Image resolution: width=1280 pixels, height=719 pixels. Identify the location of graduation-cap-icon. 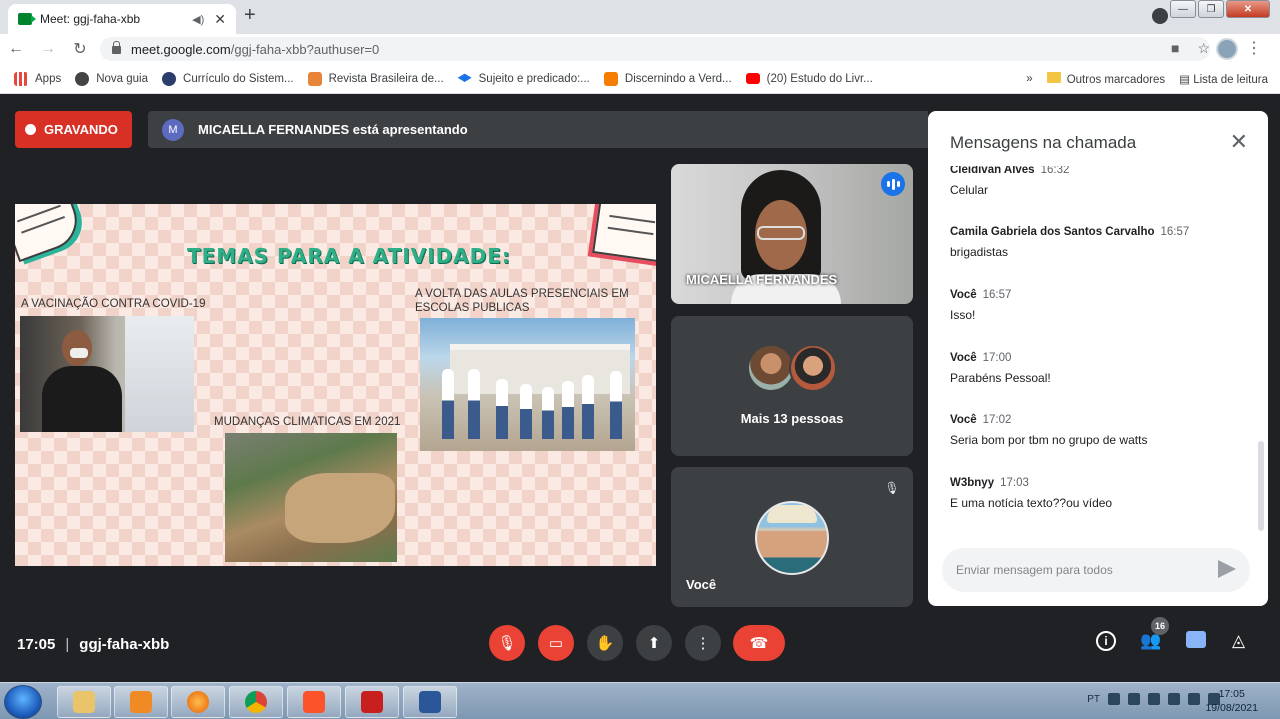
(464, 77).